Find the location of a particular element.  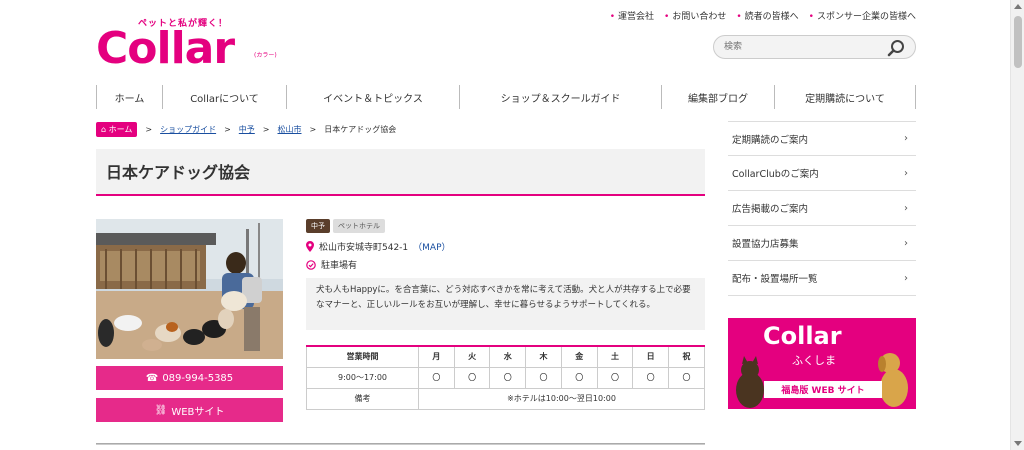

sidebar-item-collarclub: CollarClubのご案内 › is located at coordinates (822, 173).